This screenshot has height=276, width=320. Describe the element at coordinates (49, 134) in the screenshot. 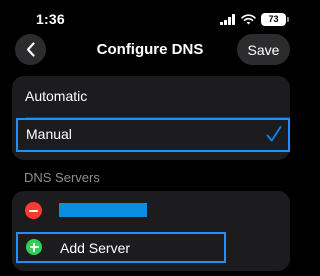

I see `manual-label: Manual` at that location.